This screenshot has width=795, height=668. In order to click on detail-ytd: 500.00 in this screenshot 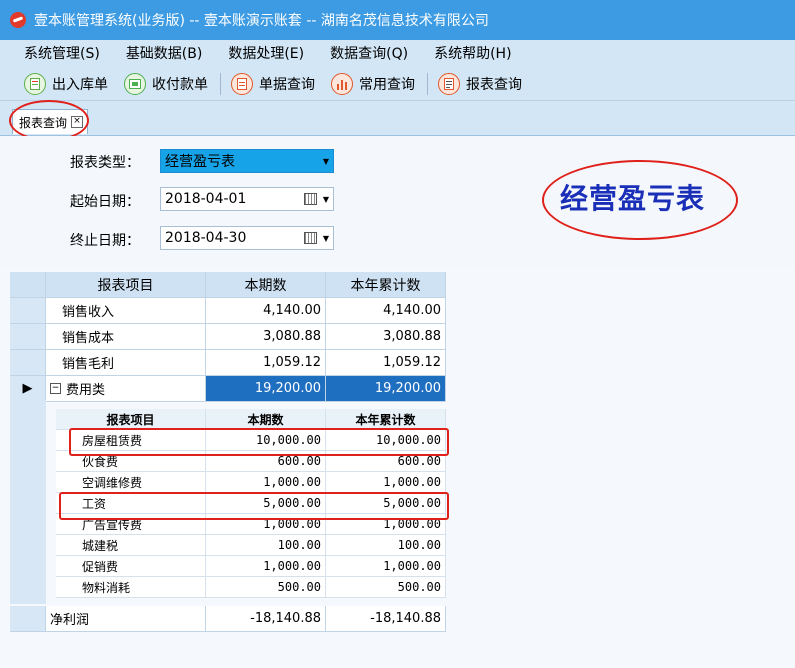, I will do `click(386, 587)`.